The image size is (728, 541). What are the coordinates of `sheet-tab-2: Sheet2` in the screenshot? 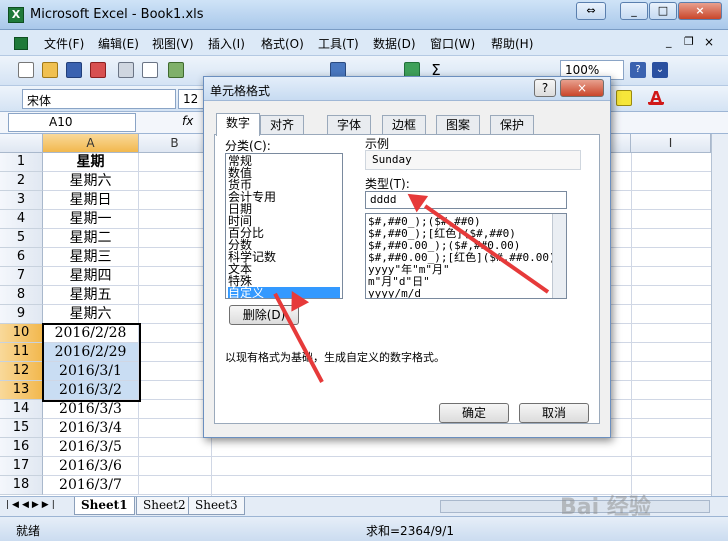 It's located at (164, 506).